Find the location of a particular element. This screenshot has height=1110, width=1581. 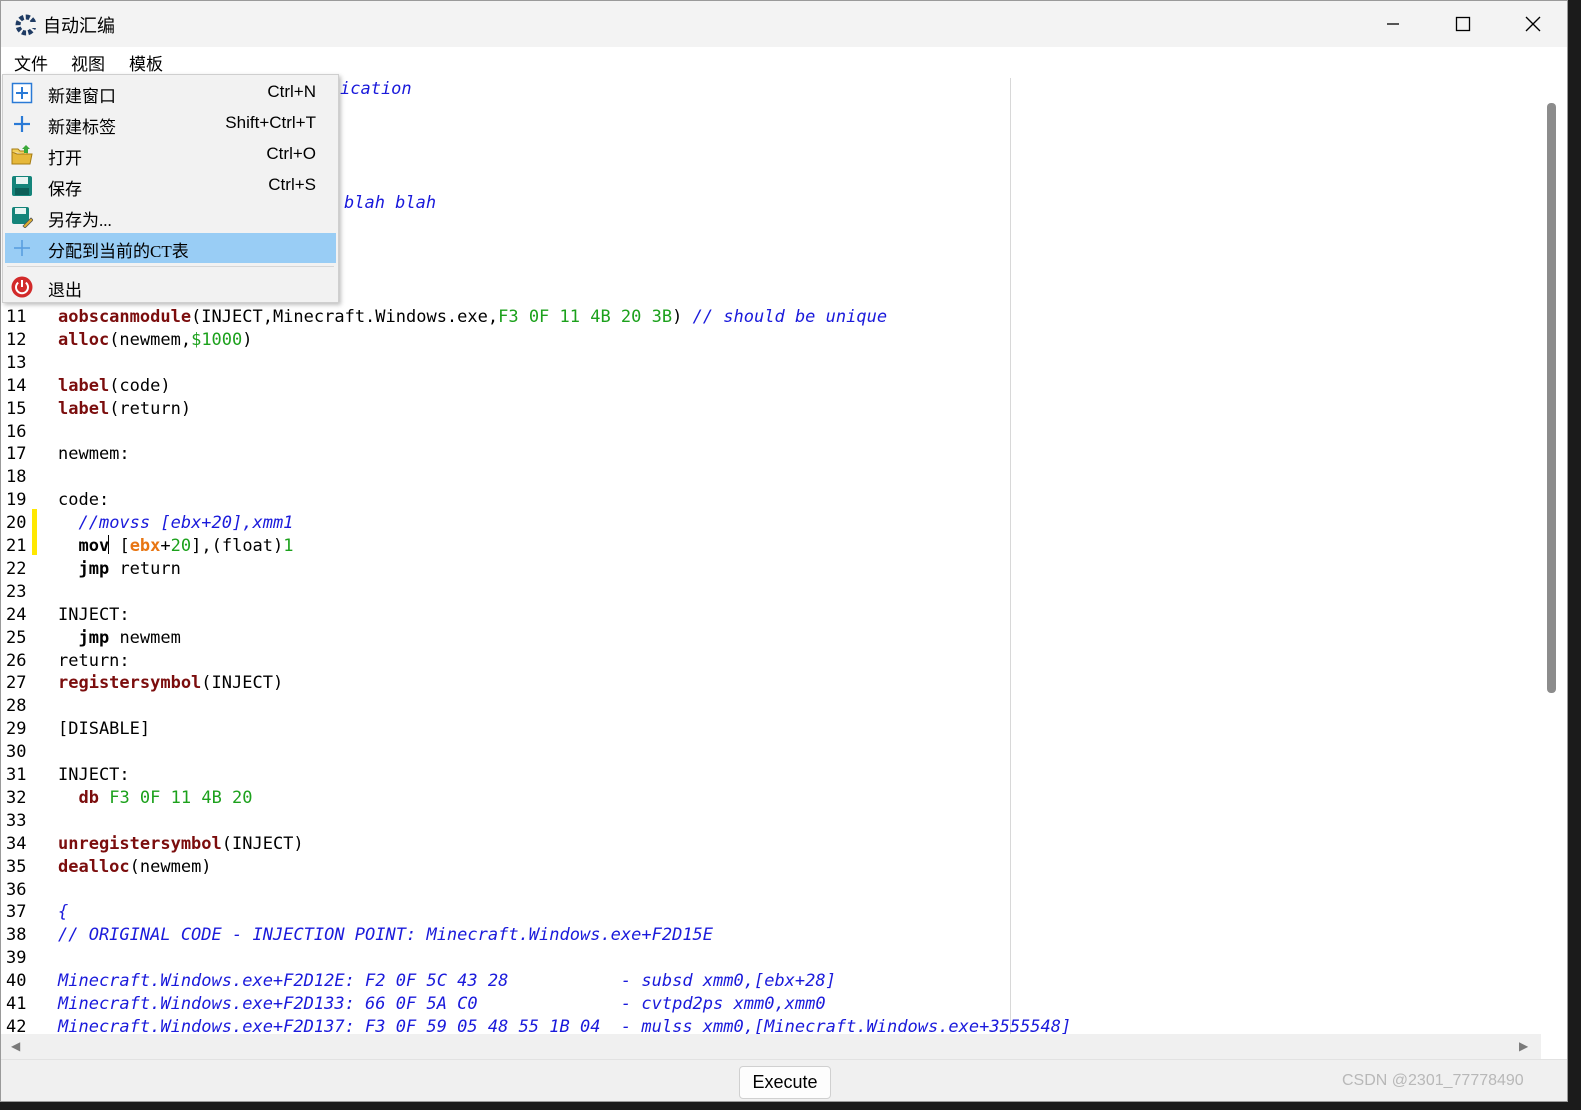

code-line: unregistersymbol(INJECT) is located at coordinates (181, 844).